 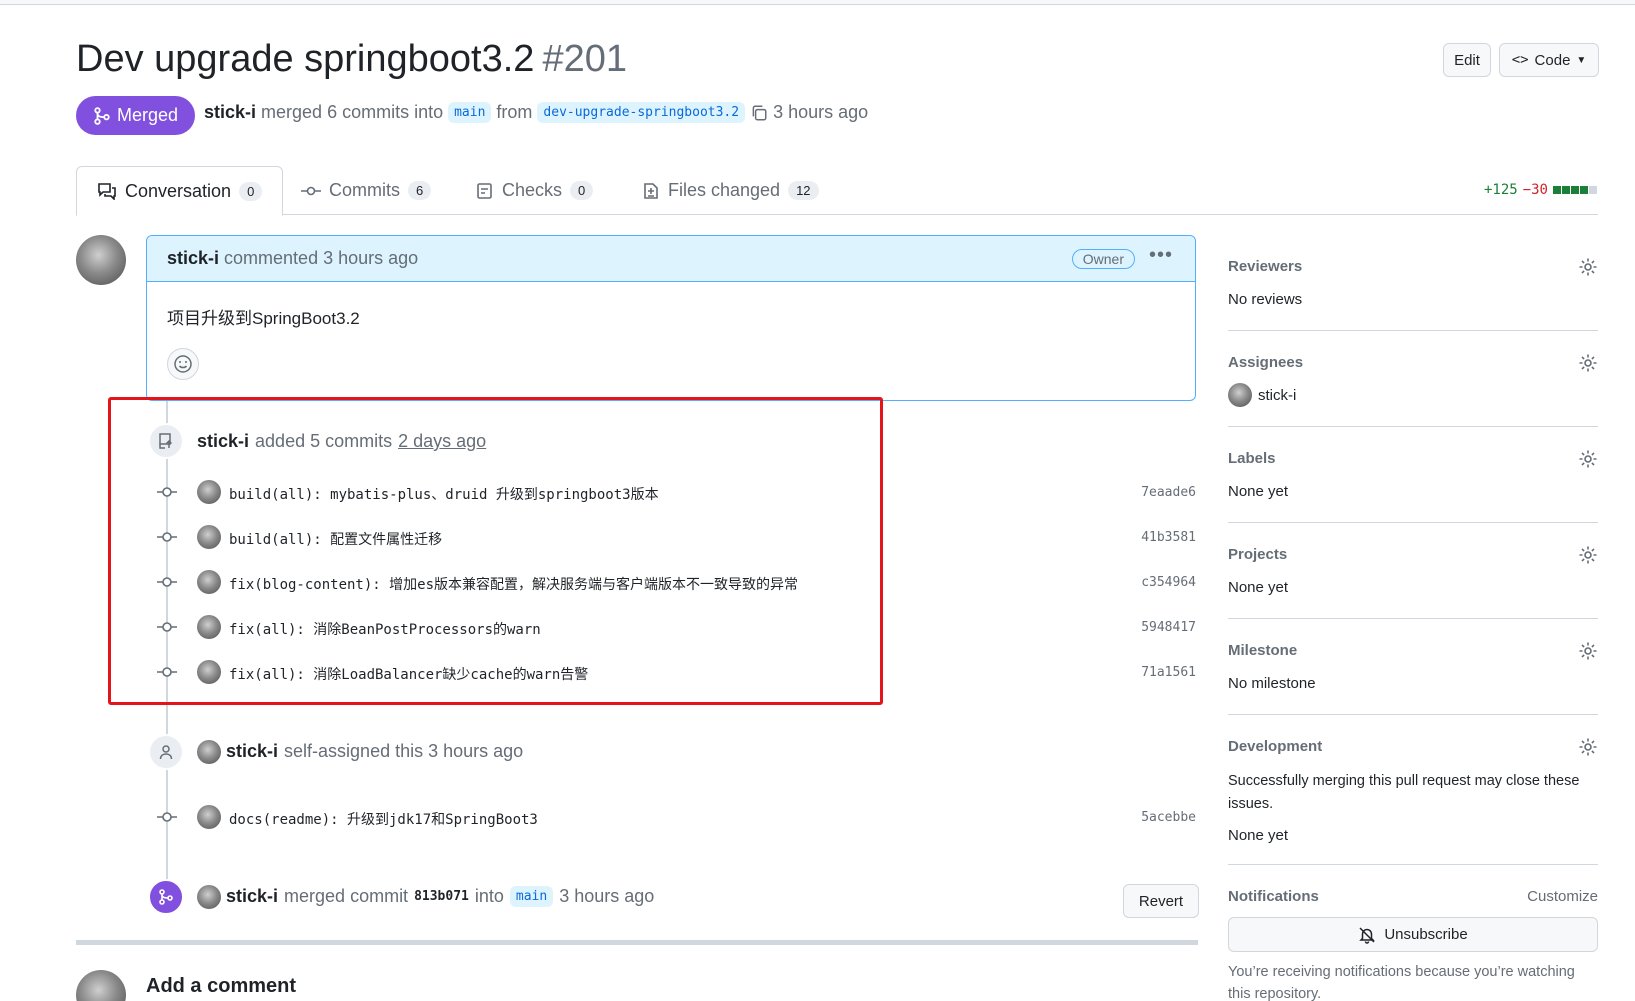 What do you see at coordinates (1575, 190) in the screenshot?
I see `diffstat-blocks` at bounding box center [1575, 190].